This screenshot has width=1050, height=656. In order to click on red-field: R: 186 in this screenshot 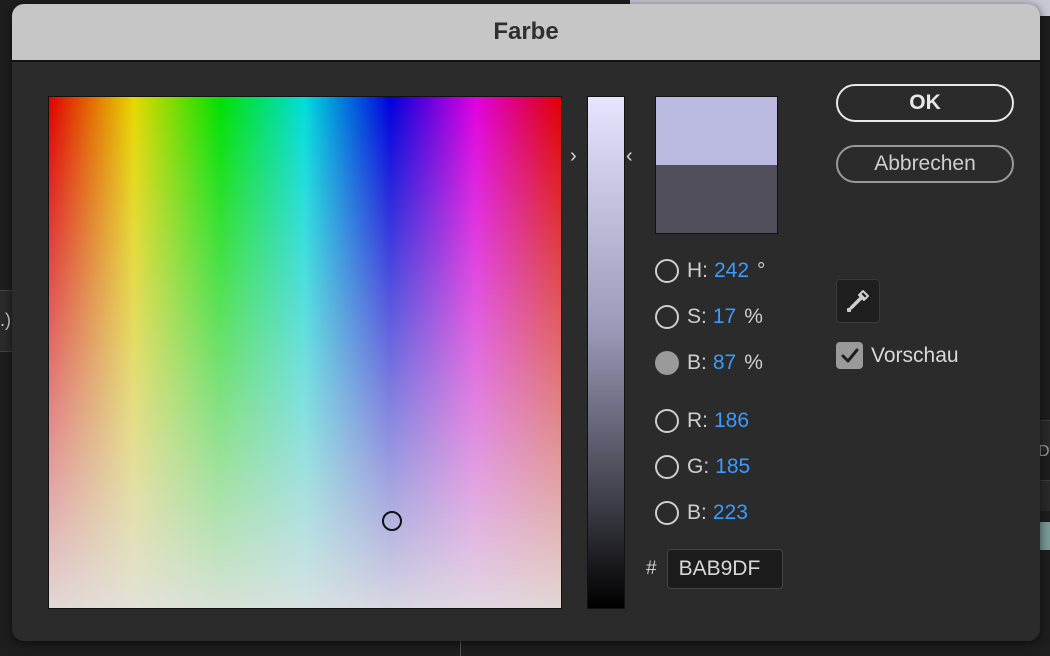, I will do `click(706, 421)`.